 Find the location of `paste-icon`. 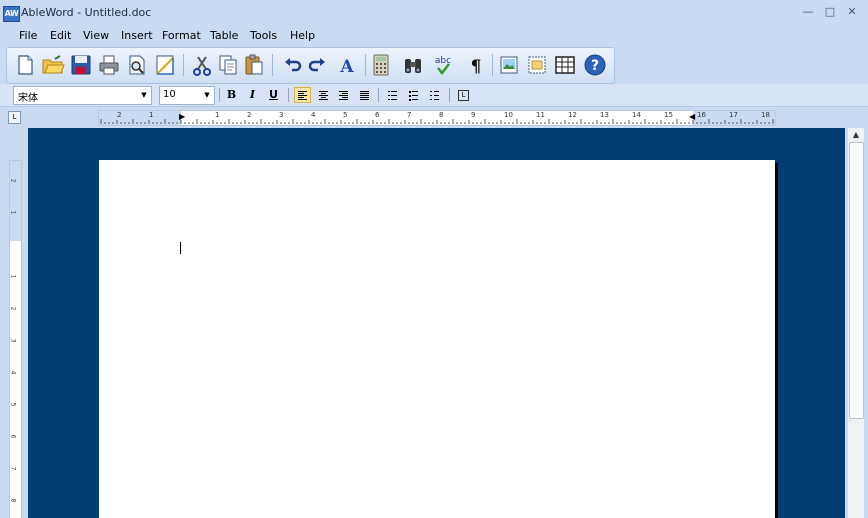

paste-icon is located at coordinates (254, 65).